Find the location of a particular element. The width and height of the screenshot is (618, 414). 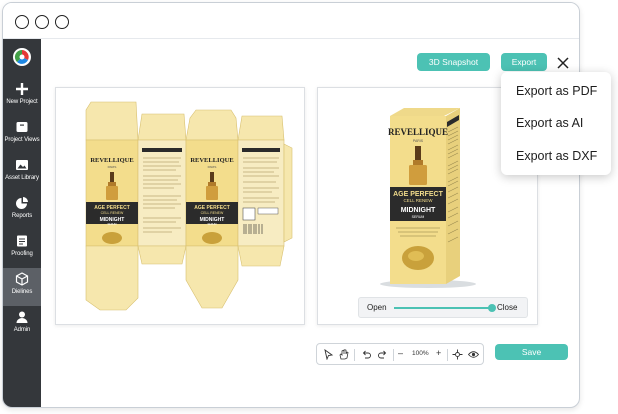

sidebar-item-label: Proofing is located at coordinates (22, 254).